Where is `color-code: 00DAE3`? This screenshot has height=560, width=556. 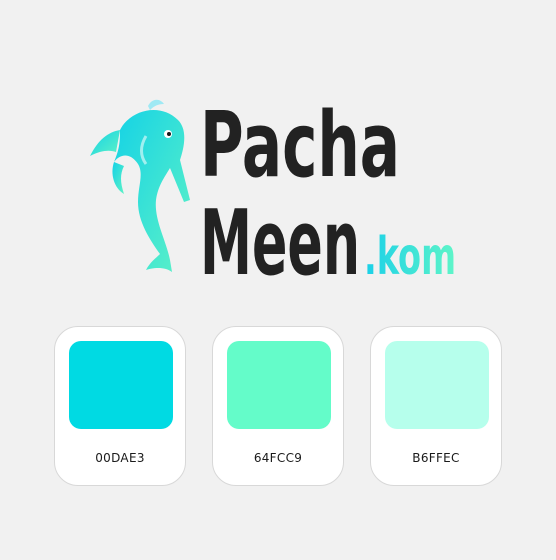
color-code: 00DAE3 is located at coordinates (120, 458).